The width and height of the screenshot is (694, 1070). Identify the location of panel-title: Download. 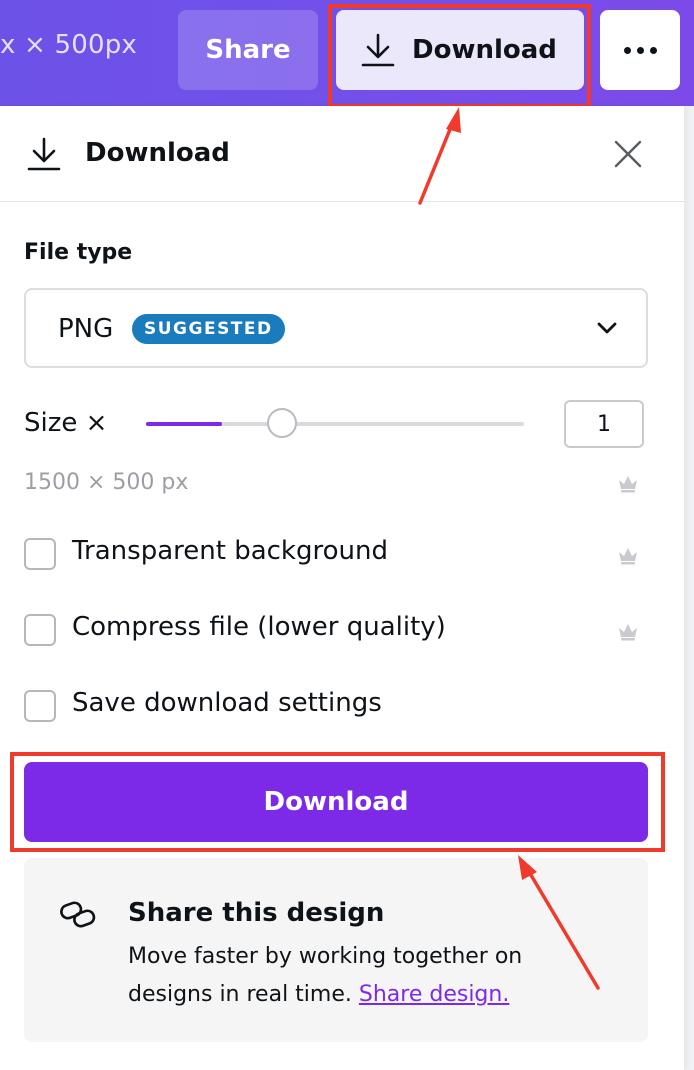
(157, 153).